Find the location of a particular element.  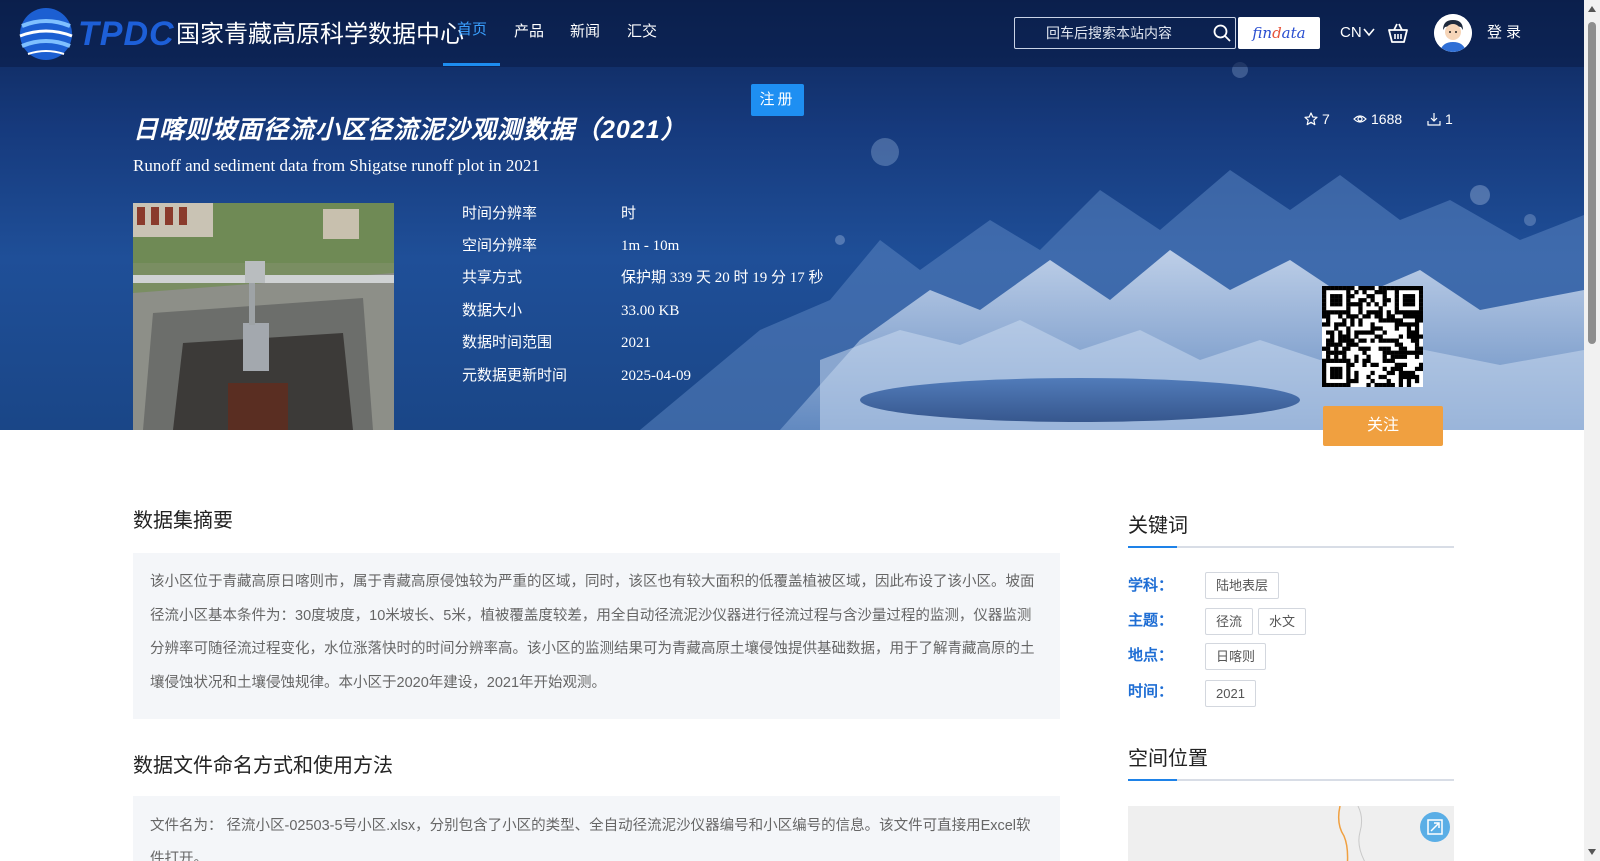

scroll-up-arrow-icon is located at coordinates (1592, 9).